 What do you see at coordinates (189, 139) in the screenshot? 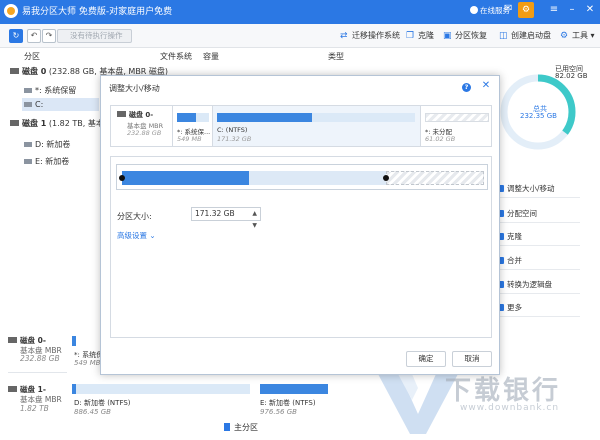
I see `dialog-part-system-size: 549 MB` at bounding box center [189, 139].